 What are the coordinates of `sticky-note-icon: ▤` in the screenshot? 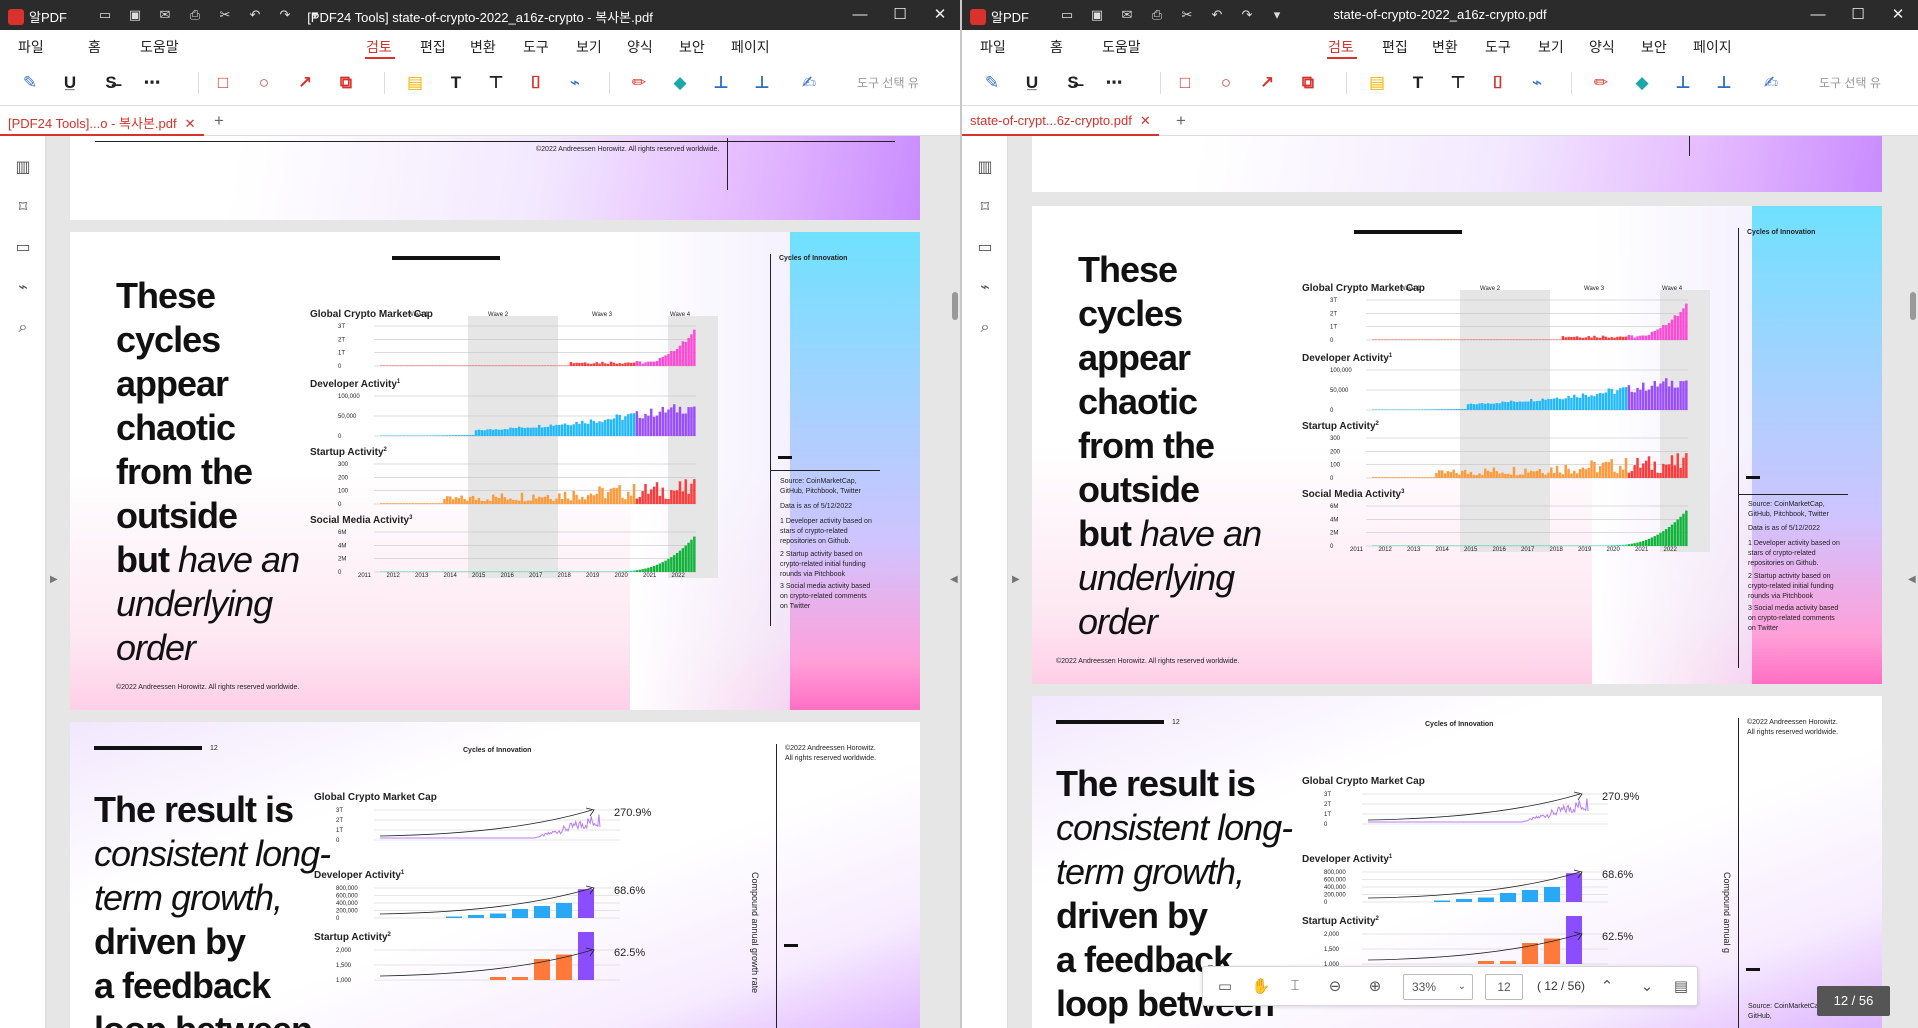 It's located at (1377, 83).